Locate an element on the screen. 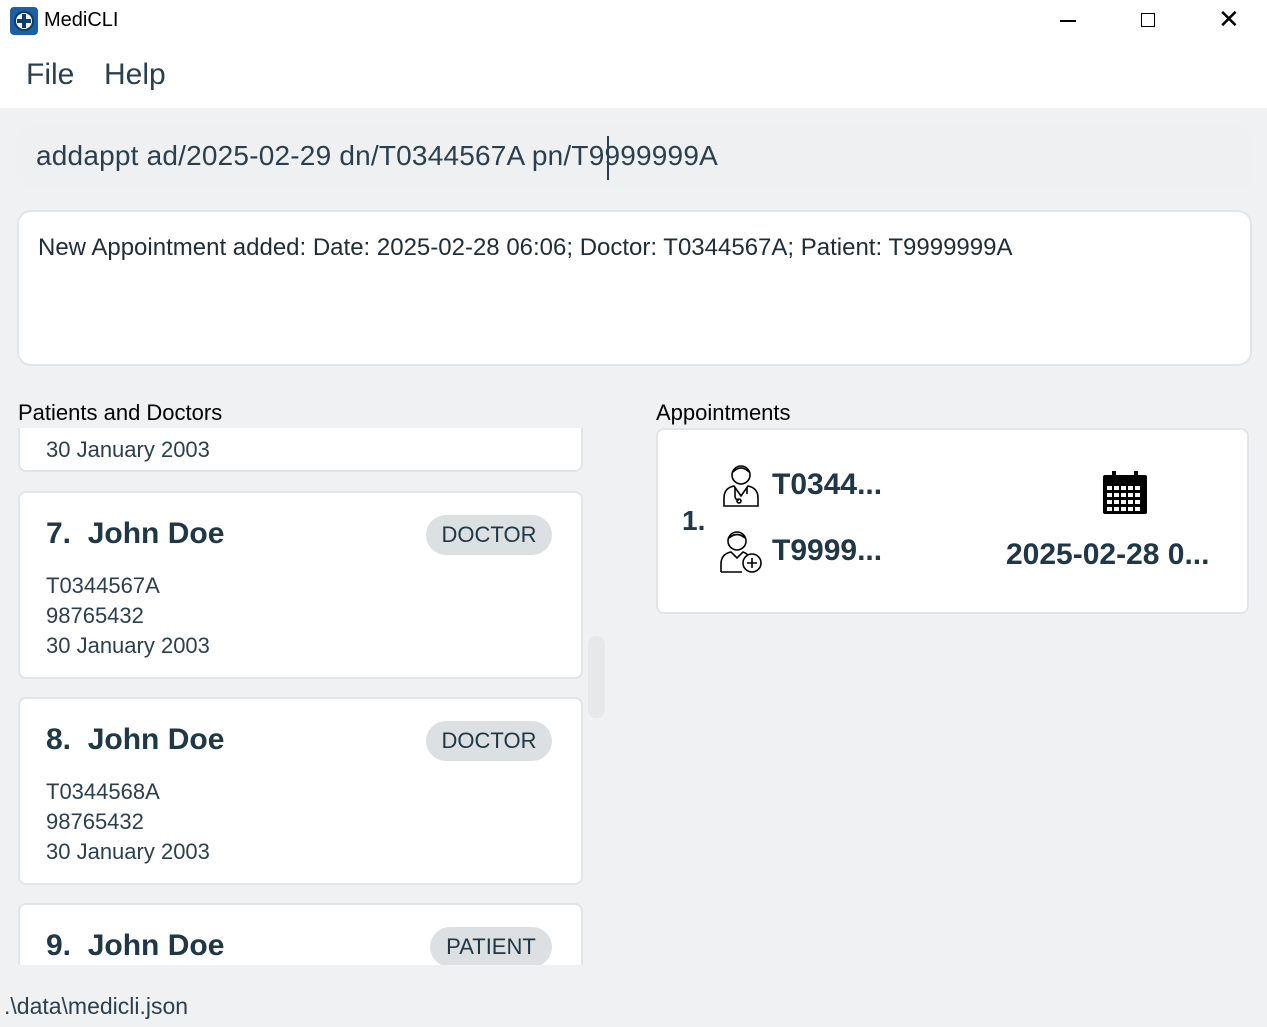  menu-file: File is located at coordinates (50, 75).